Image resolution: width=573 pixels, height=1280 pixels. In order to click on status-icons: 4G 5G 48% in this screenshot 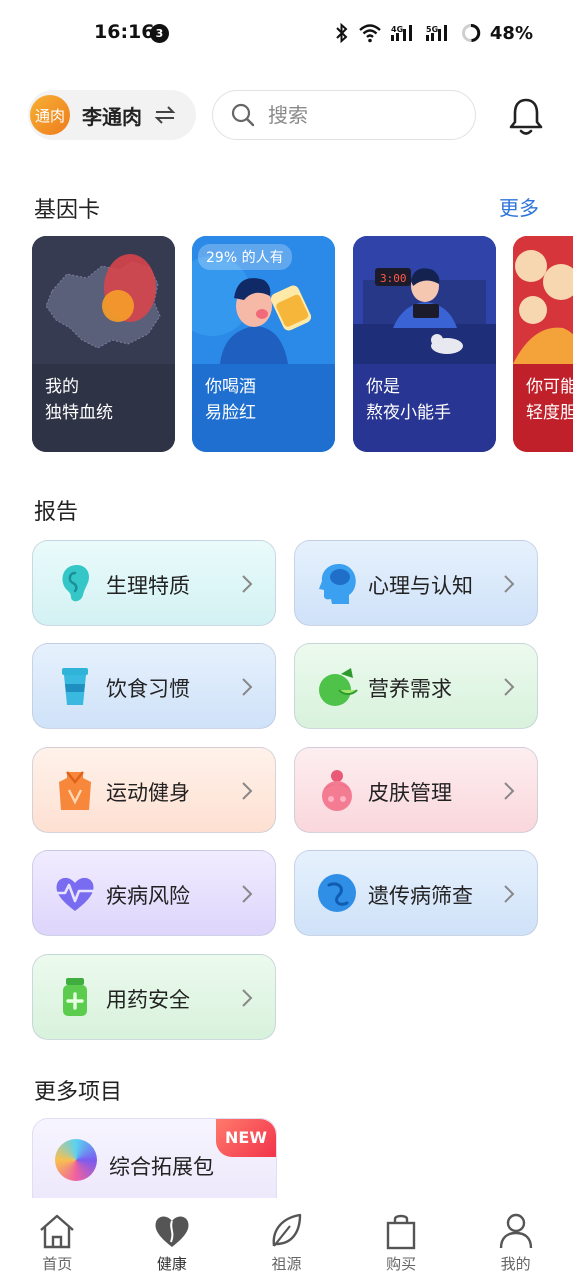, I will do `click(434, 33)`.